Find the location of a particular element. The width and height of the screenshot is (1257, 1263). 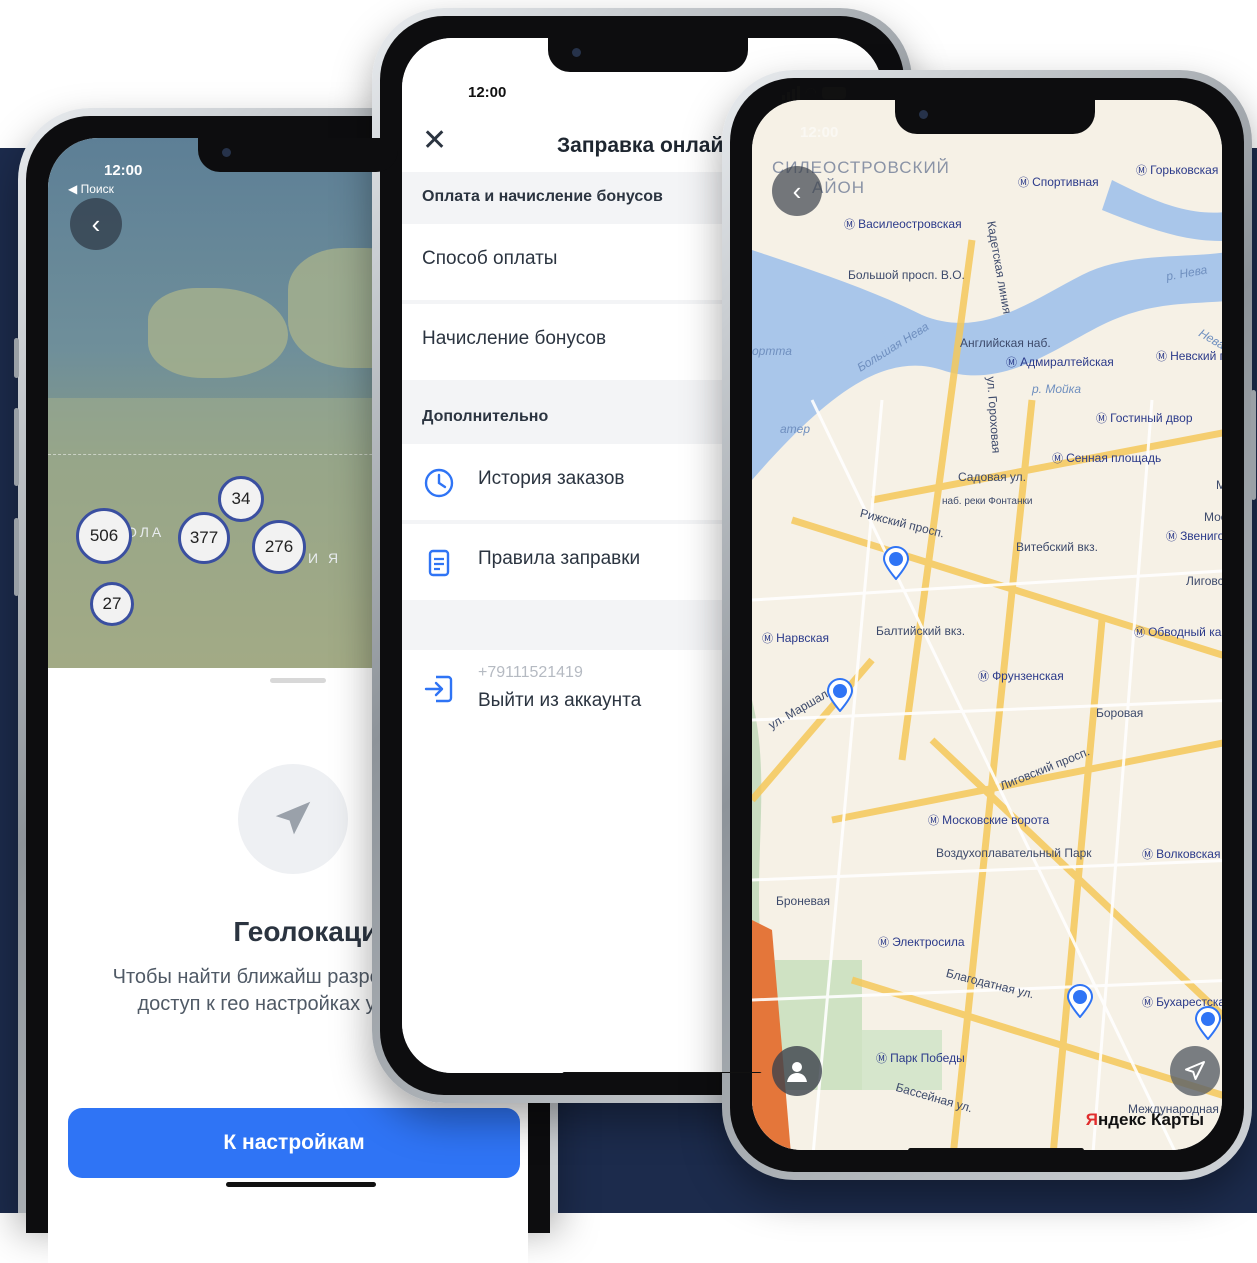

street-label: Садовая ул. is located at coordinates (992, 477).